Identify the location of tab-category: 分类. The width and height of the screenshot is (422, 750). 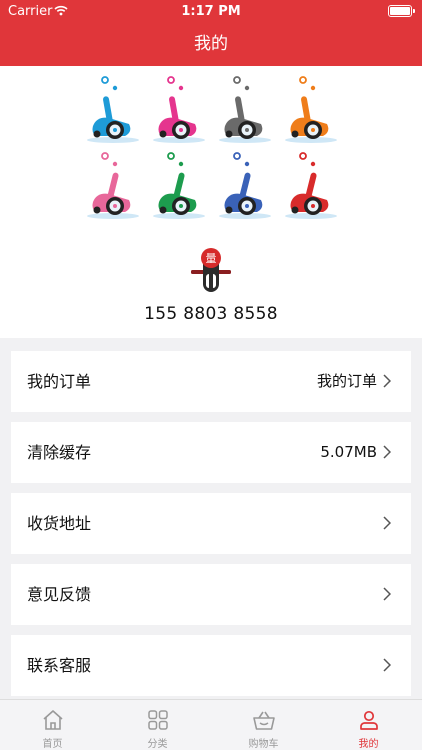
(157, 725).